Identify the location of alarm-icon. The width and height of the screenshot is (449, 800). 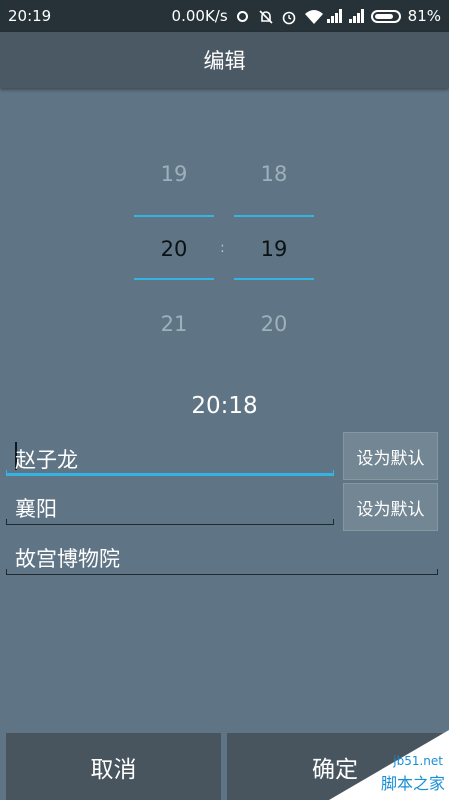
(289, 17).